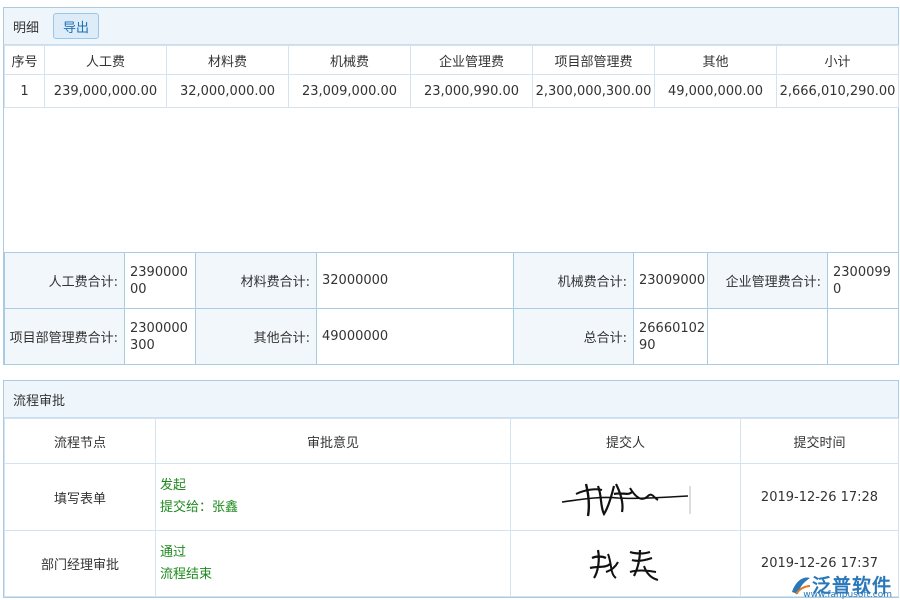 The height and width of the screenshot is (600, 900). I want to click on col-header-labor: 人工费, so click(105, 60).